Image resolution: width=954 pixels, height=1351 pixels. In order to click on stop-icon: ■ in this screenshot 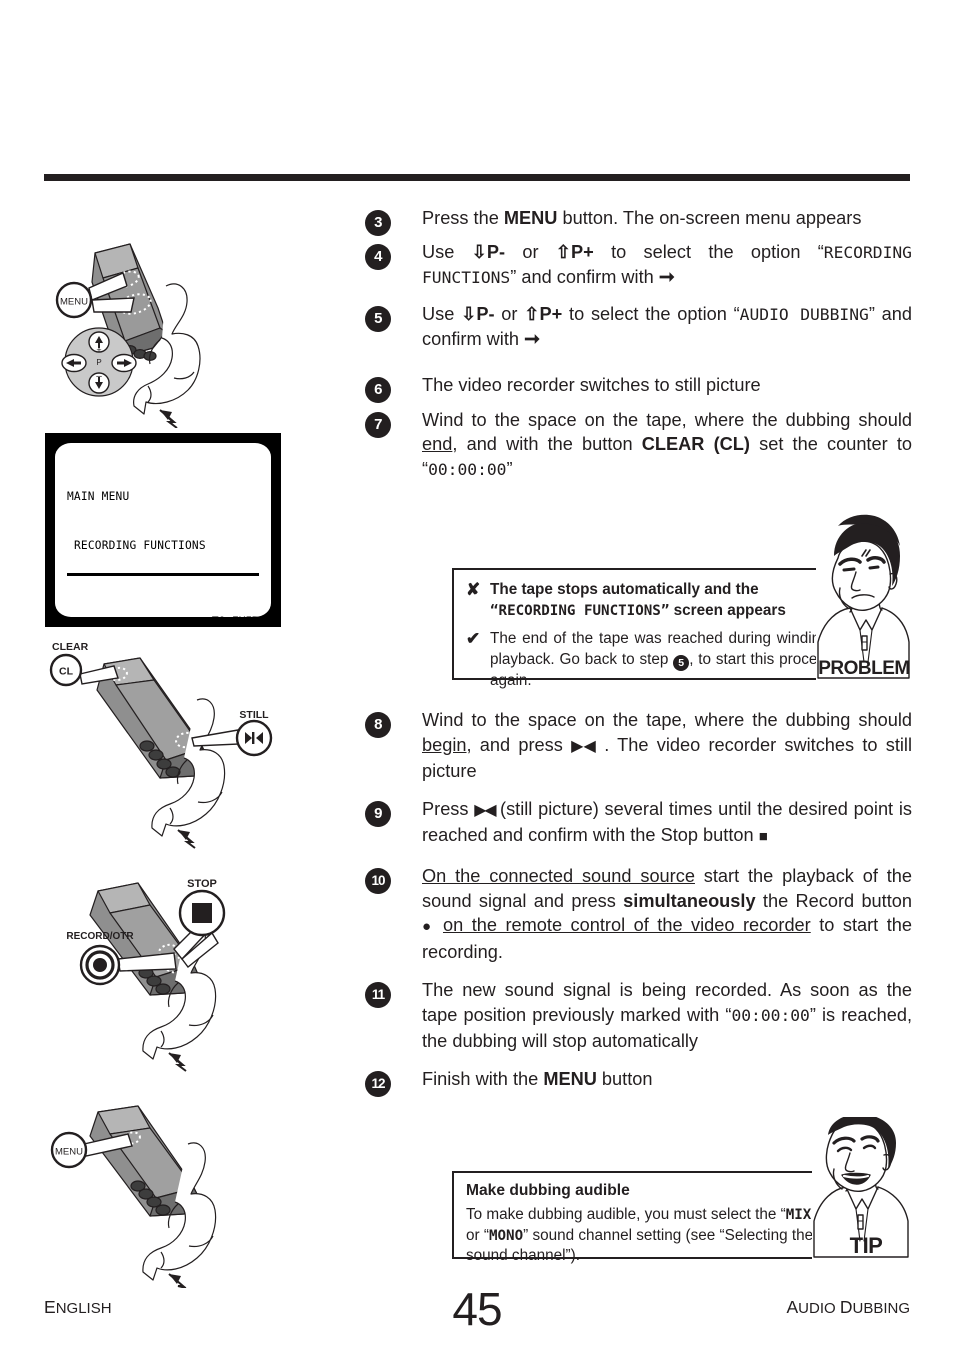, I will do `click(763, 837)`.